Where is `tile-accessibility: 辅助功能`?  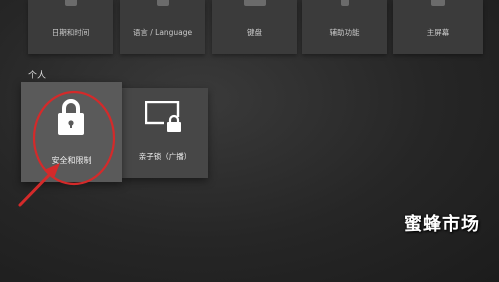 tile-accessibility: 辅助功能 is located at coordinates (344, 27).